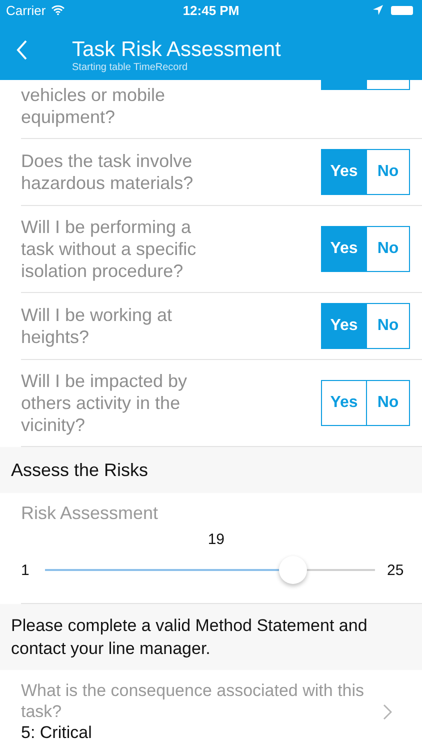 The width and height of the screenshot is (422, 750). I want to click on no-button, so click(388, 85).